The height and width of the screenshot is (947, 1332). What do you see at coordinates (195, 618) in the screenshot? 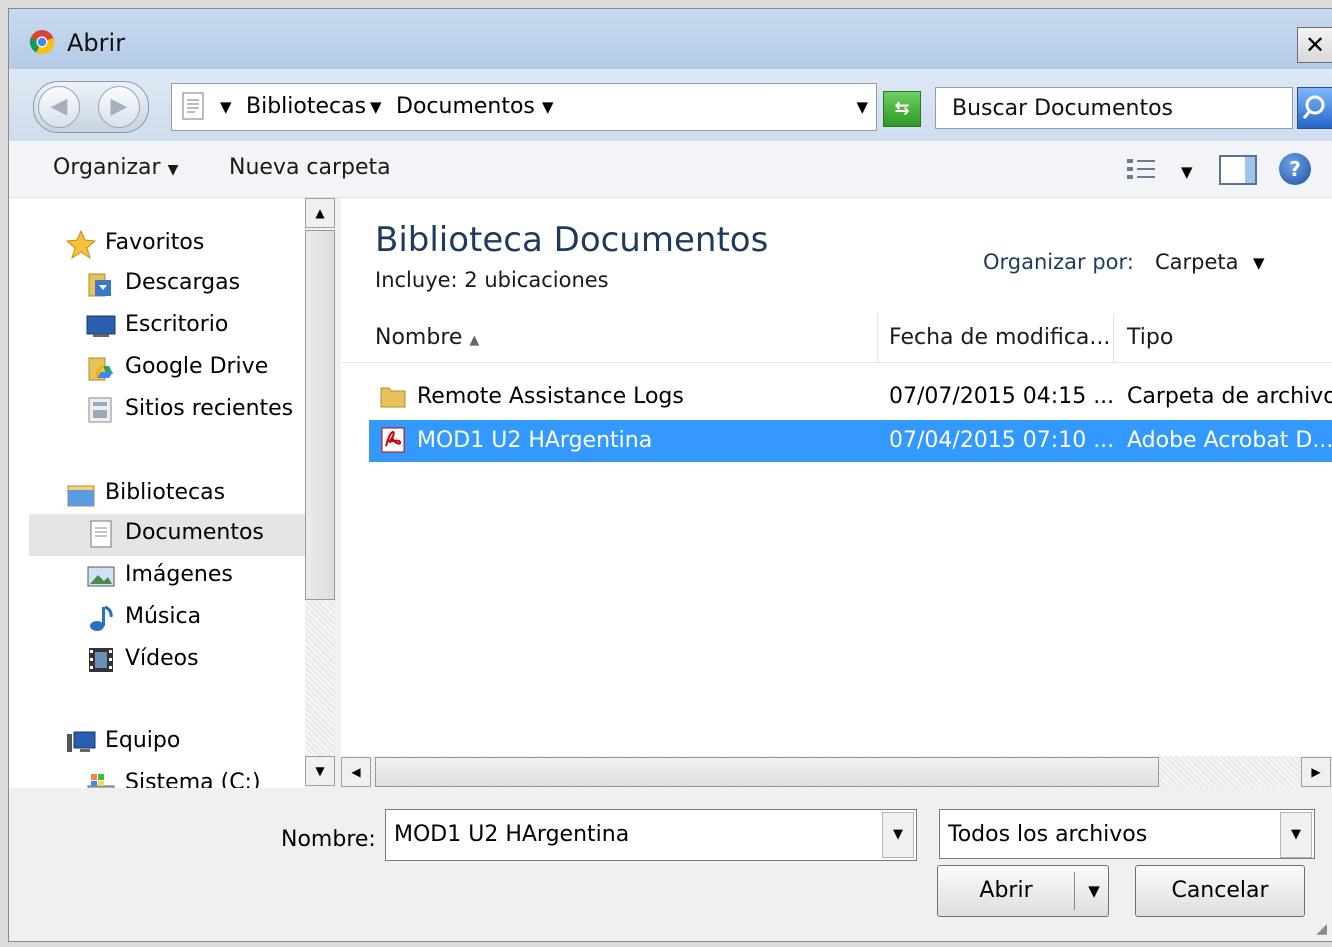
I see `nav-item-musica: Música` at bounding box center [195, 618].